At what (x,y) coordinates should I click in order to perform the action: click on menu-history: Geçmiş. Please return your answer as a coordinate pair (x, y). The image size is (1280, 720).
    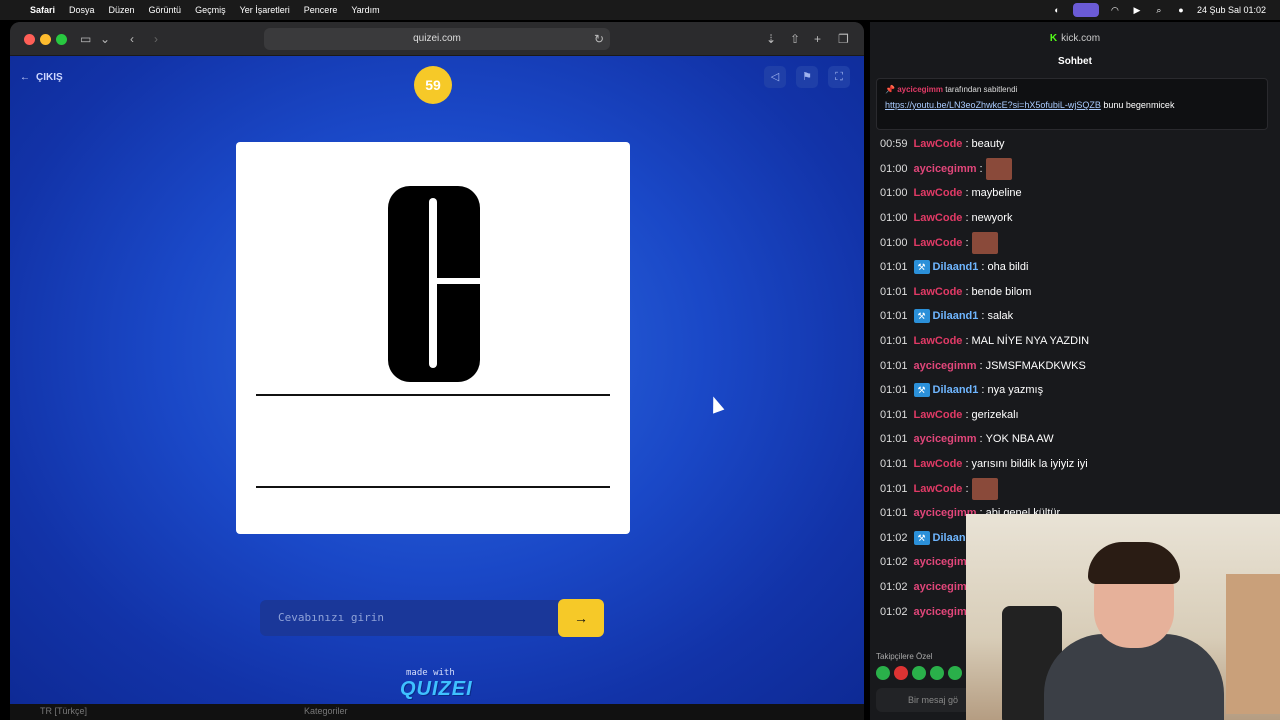
    Looking at the image, I should click on (210, 10).